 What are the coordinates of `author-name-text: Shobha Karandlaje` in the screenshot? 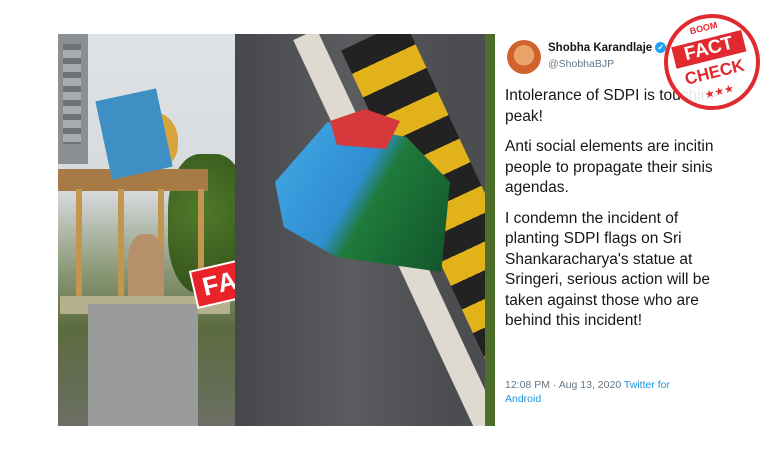 It's located at (600, 48).